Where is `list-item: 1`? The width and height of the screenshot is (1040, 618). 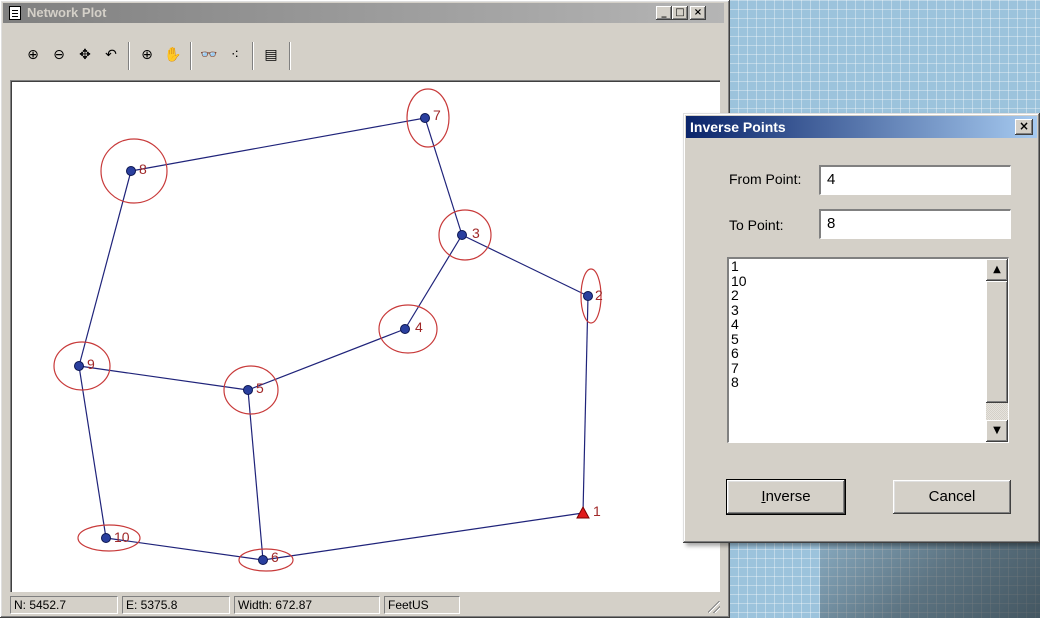 list-item: 1 is located at coordinates (868, 266).